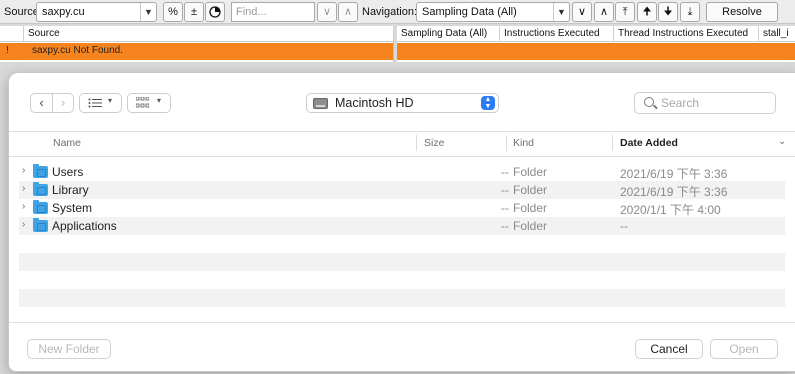  Describe the element at coordinates (69, 349) in the screenshot. I see `new-folder-button: New Folder` at that location.